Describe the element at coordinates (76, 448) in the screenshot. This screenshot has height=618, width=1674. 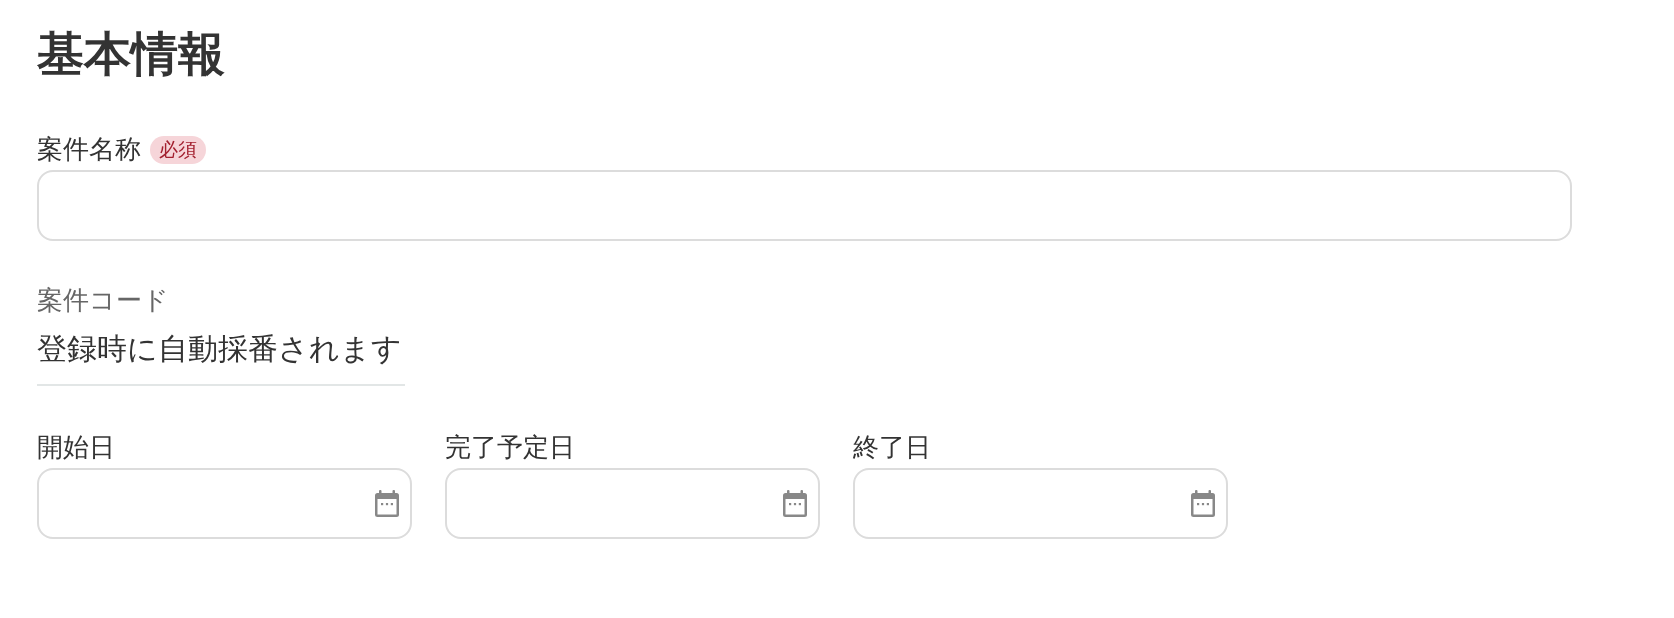
I see `field-label: 開始日` at that location.